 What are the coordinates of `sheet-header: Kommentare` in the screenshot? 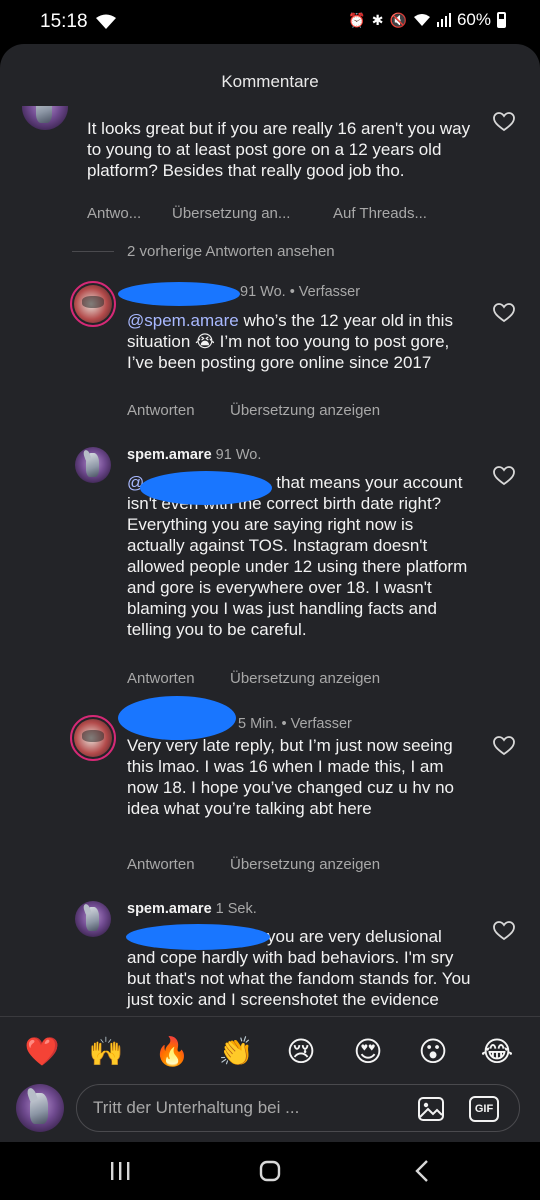 It's located at (270, 75).